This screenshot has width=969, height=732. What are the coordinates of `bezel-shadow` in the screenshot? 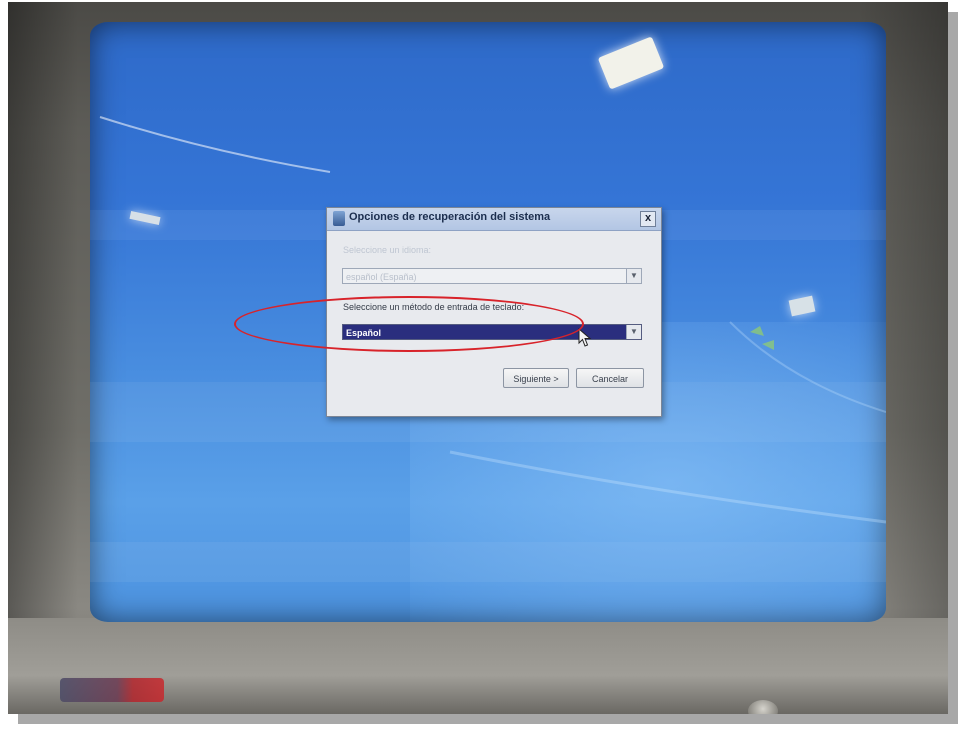 It's located at (43, 358).